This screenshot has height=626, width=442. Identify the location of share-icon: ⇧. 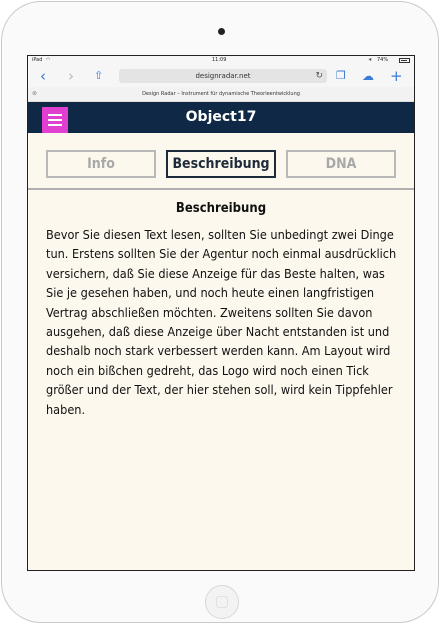
(98, 76).